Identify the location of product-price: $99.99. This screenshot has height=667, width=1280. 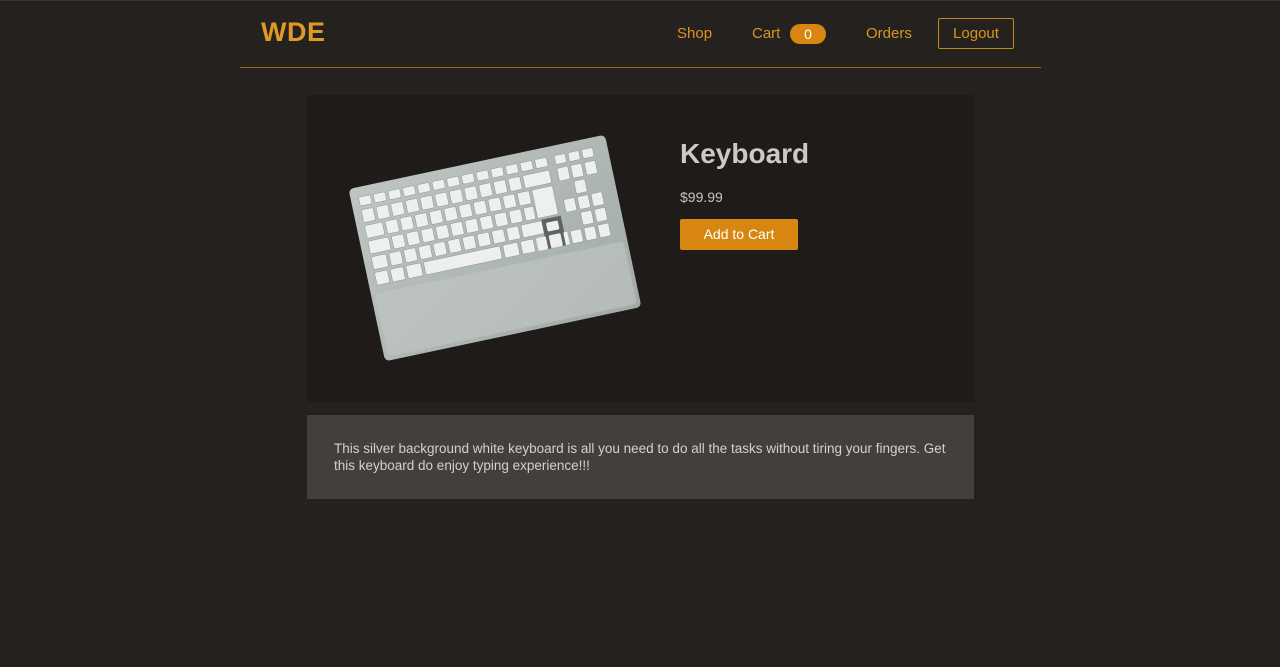
(701, 197).